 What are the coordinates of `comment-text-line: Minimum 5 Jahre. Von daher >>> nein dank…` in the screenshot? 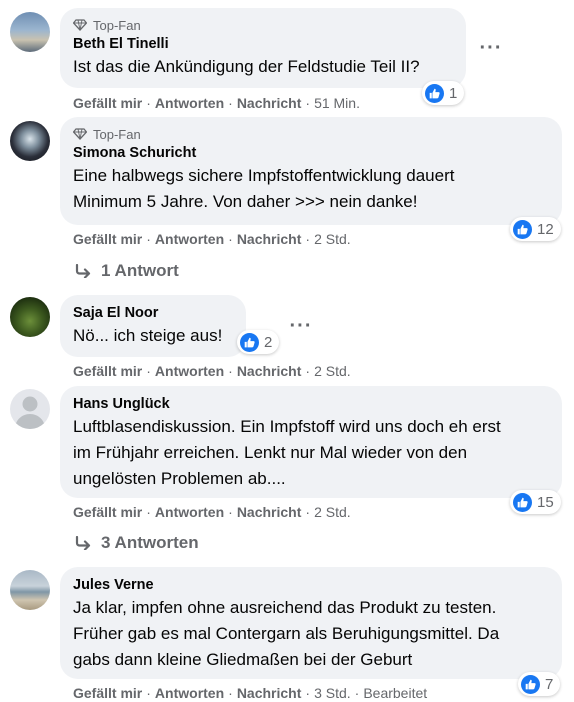 It's located at (245, 201).